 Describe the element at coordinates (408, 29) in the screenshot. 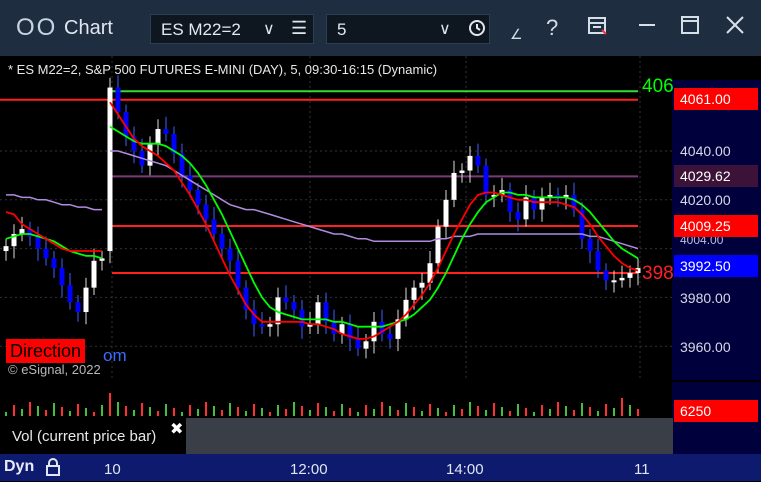

I see `interval-input: 5 ∨` at that location.